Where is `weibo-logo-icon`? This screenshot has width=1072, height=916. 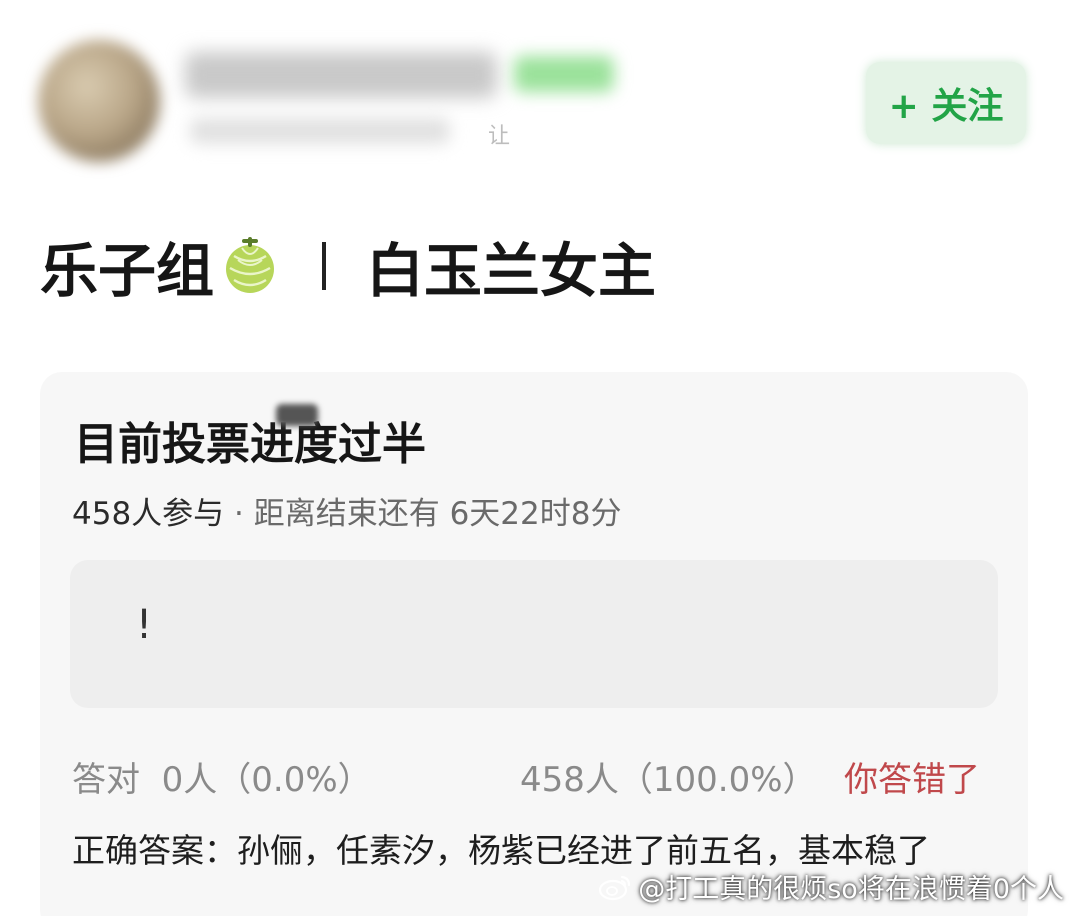 weibo-logo-icon is located at coordinates (615, 887).